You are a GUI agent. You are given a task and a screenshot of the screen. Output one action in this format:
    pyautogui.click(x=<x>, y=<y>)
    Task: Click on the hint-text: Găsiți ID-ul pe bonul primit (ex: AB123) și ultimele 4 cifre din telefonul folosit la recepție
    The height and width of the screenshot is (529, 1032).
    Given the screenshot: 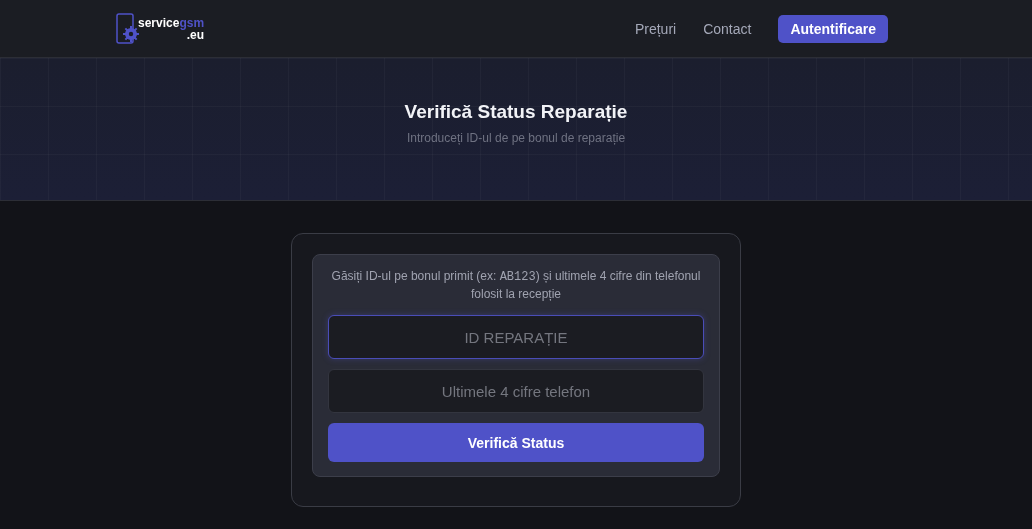 What is the action you would take?
    pyautogui.click(x=516, y=285)
    